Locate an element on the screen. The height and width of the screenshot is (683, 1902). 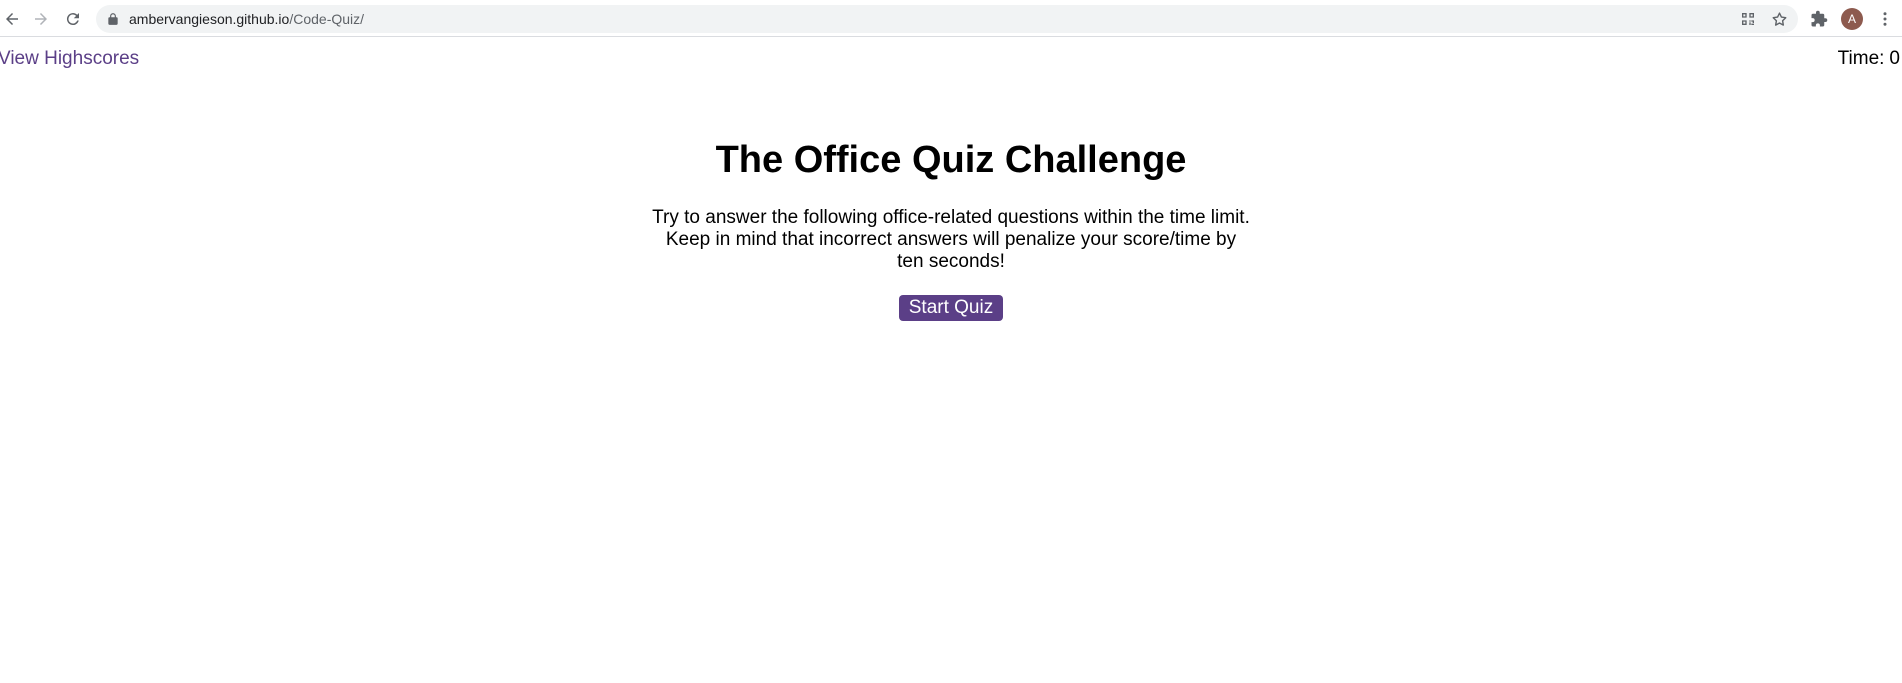
url-path: /Code-Quiz/ is located at coordinates (327, 19).